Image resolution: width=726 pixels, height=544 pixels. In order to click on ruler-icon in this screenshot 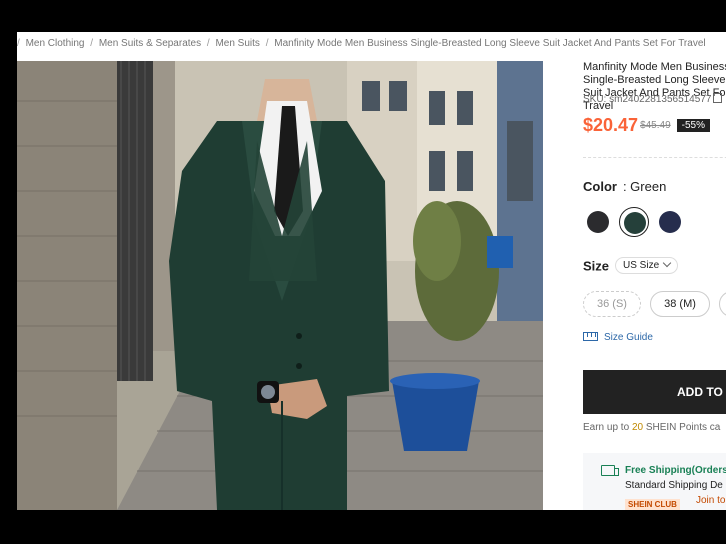, I will do `click(590, 336)`.